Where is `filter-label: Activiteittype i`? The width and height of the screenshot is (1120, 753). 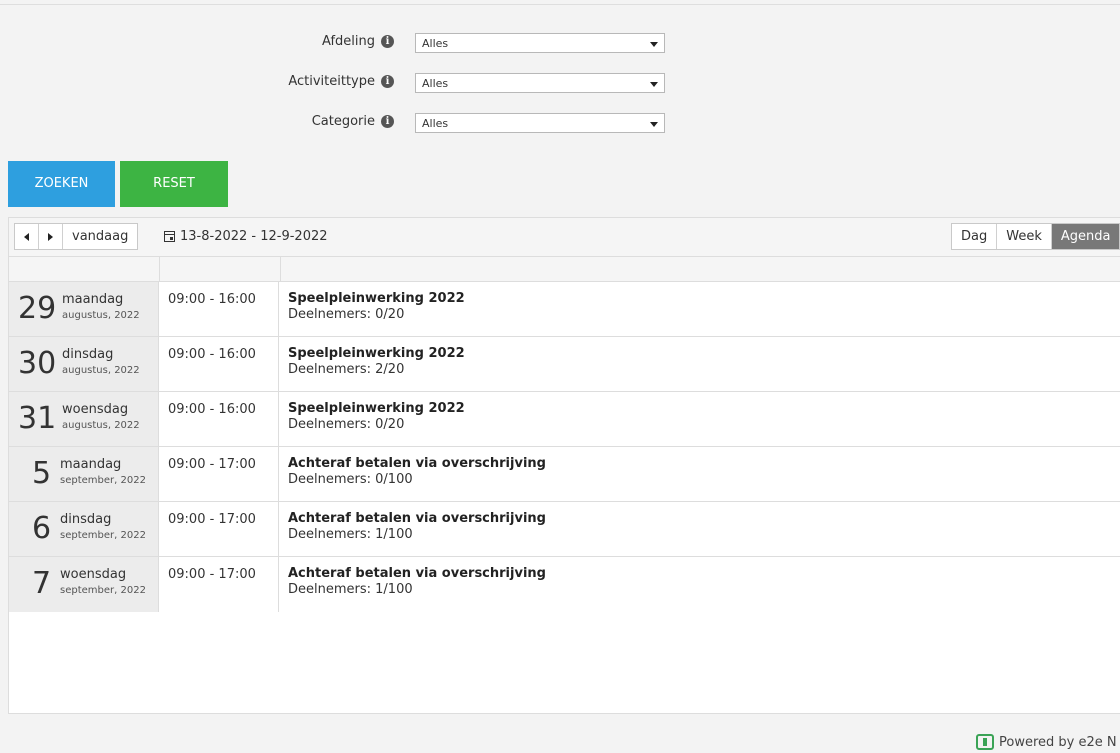
filter-label: Activiteittype i is located at coordinates (341, 81).